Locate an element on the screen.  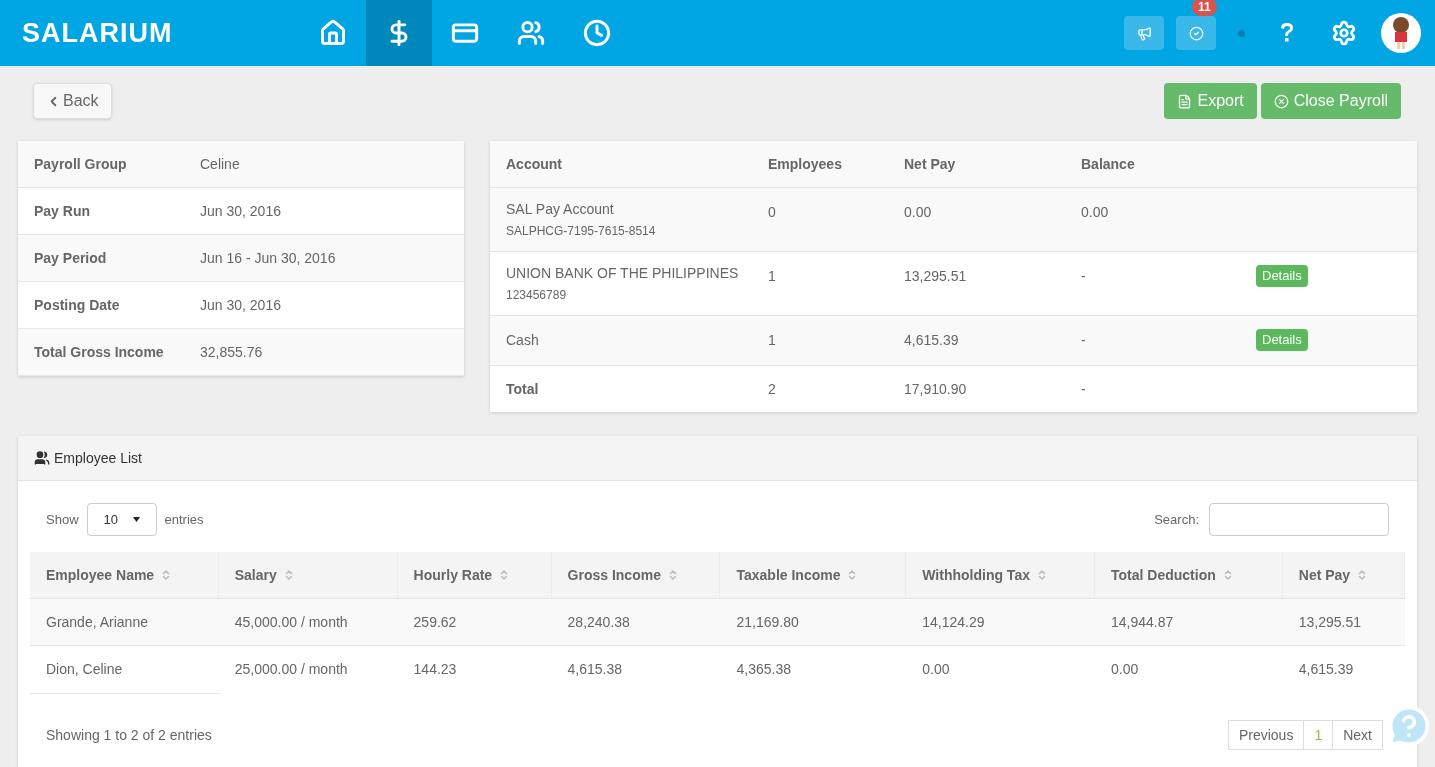
show-label: Show is located at coordinates (62, 519).